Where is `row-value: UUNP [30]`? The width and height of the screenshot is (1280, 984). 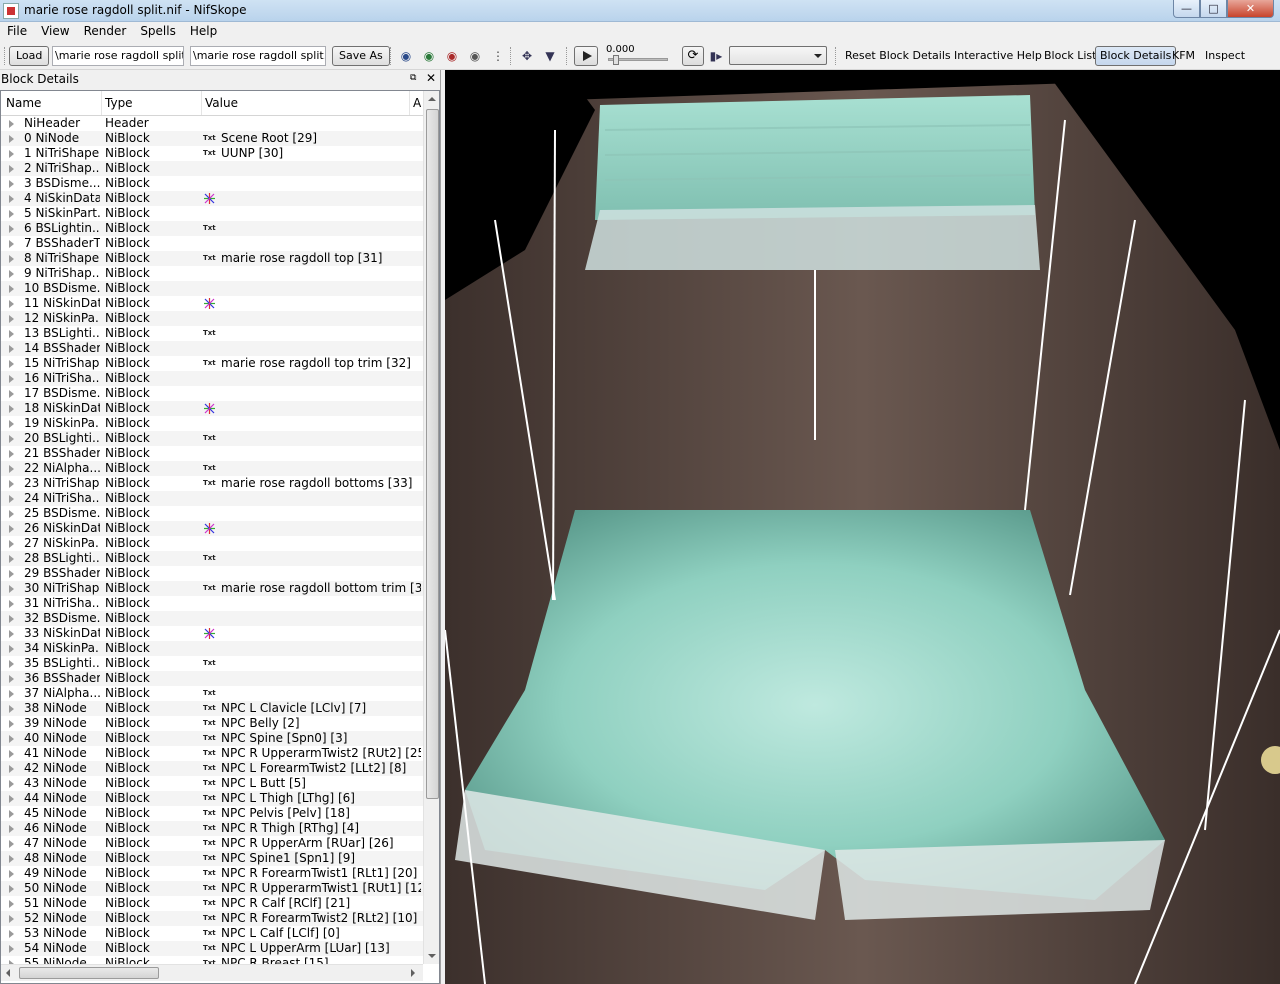 row-value: UUNP [30] is located at coordinates (321, 153).